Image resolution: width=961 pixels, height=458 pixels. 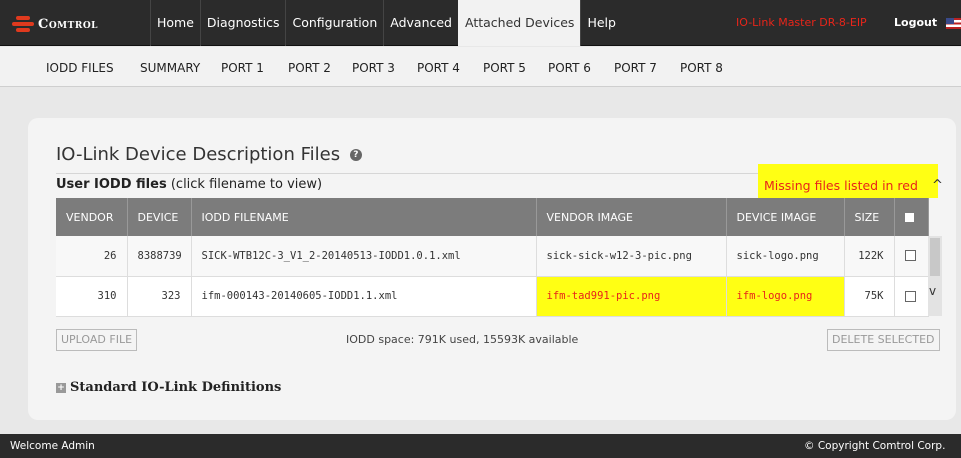 I want to click on cell-iodd-filename-link: ifm-000143-20140605-IODD1.1.xml, so click(x=364, y=296).